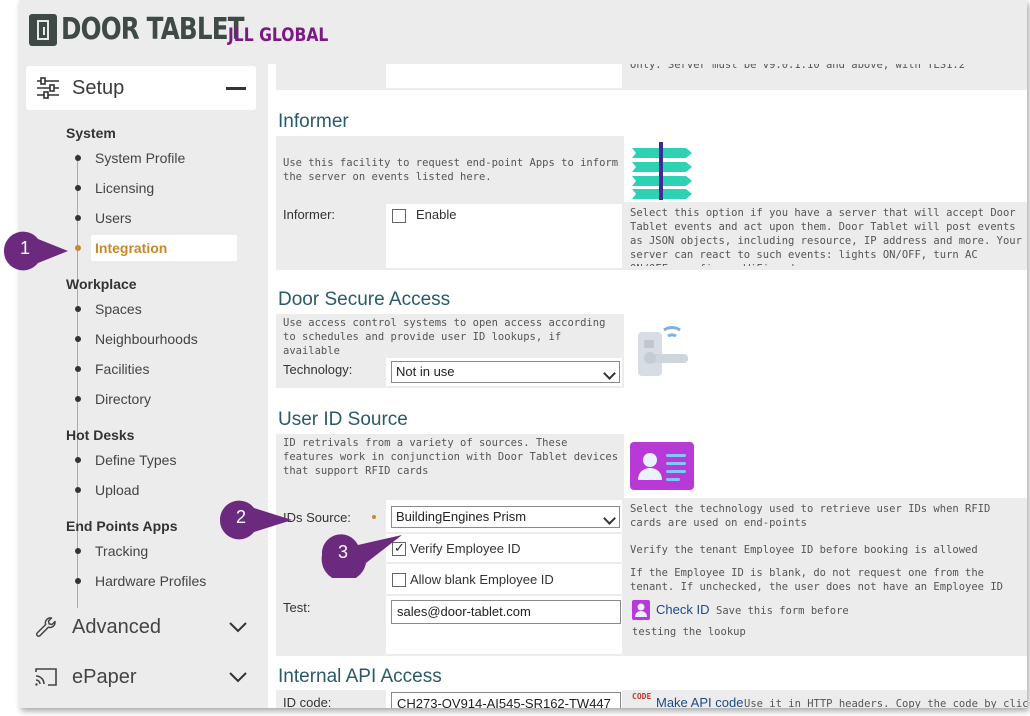  Describe the element at coordinates (465, 548) in the screenshot. I see `verify-employee-id-label: Verify Employee ID` at that location.